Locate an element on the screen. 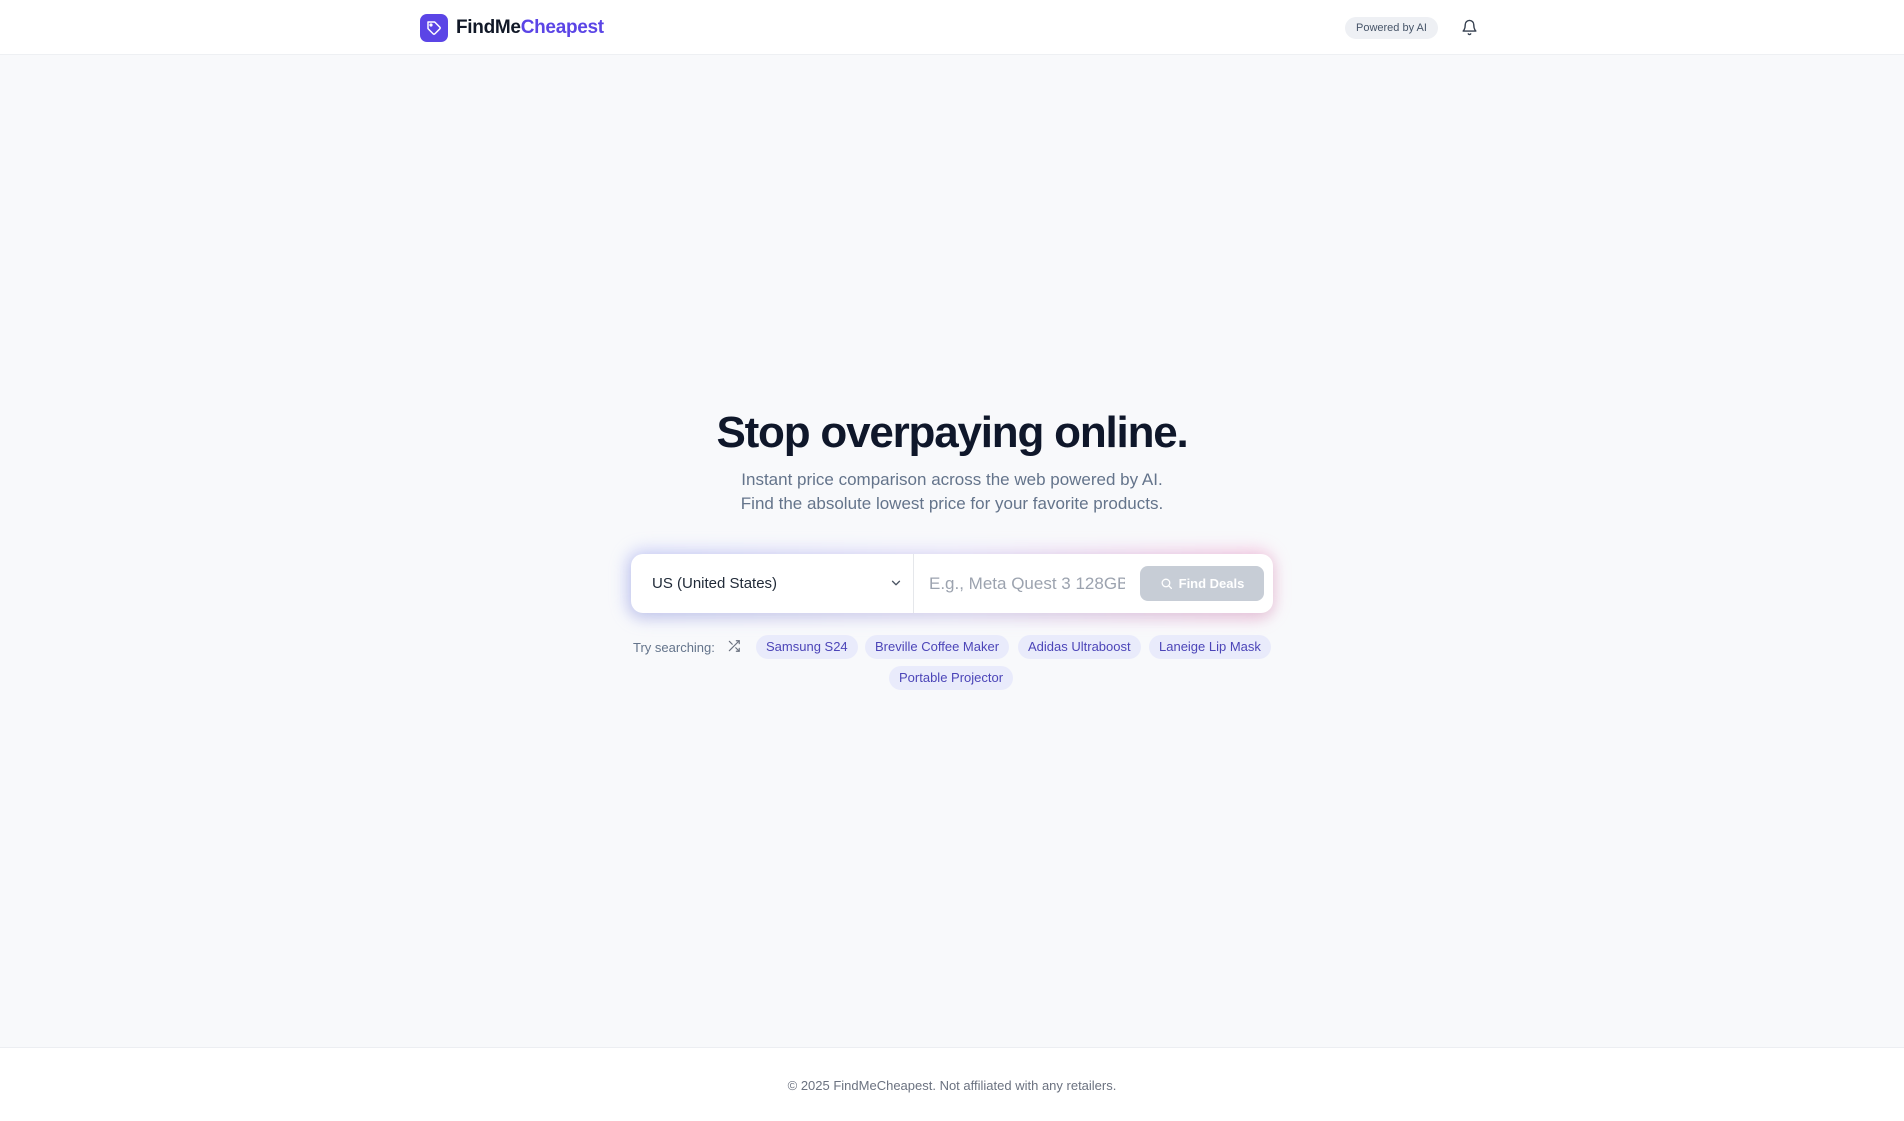  hero-title: Stop overpaying online. is located at coordinates (952, 432).